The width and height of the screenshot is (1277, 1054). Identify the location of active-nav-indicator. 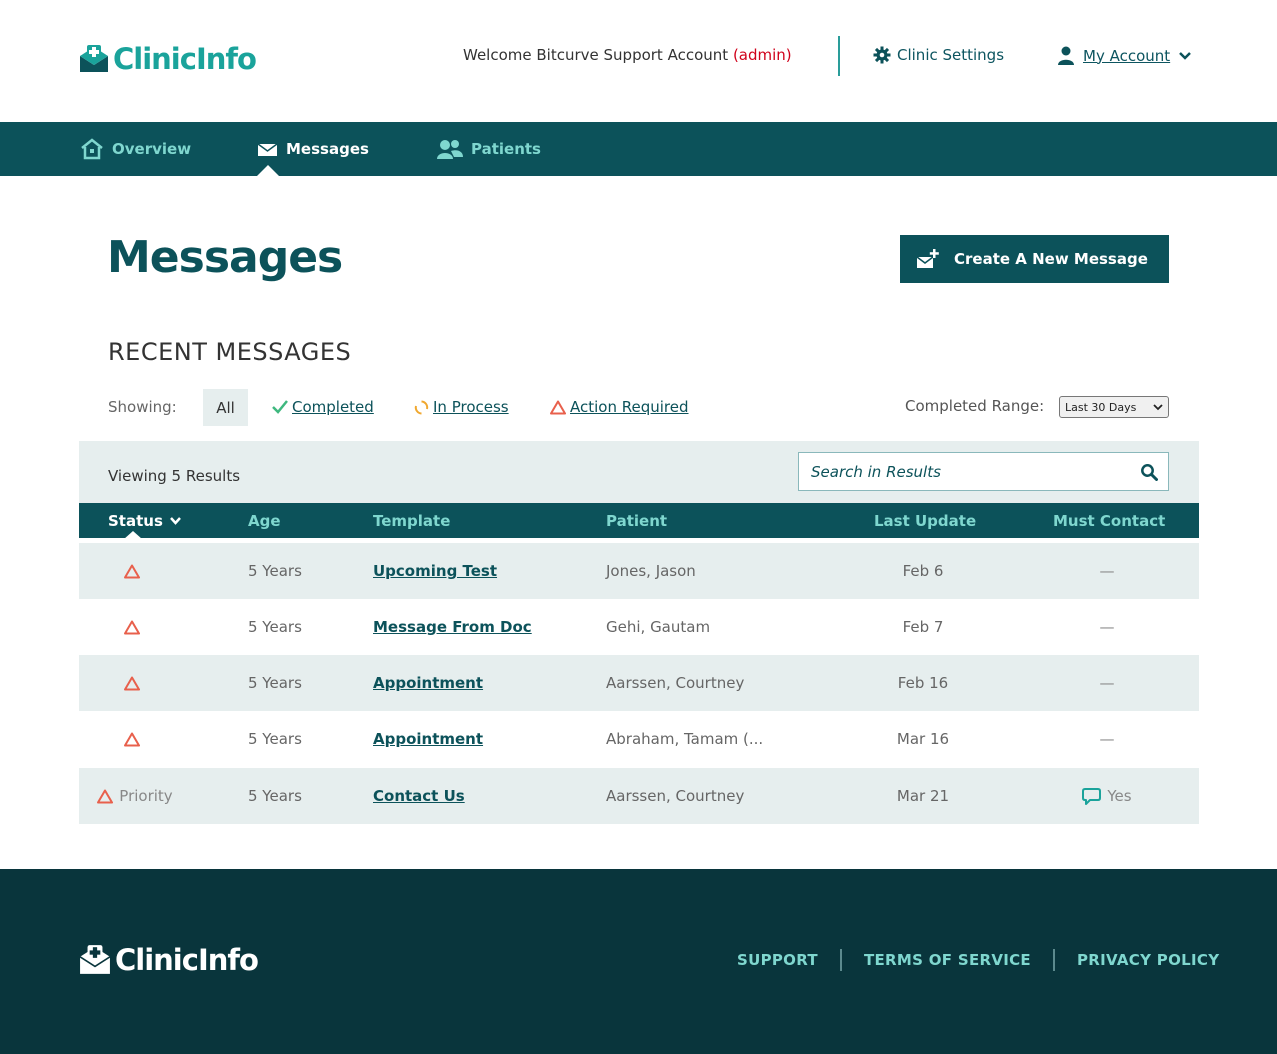
(268, 170).